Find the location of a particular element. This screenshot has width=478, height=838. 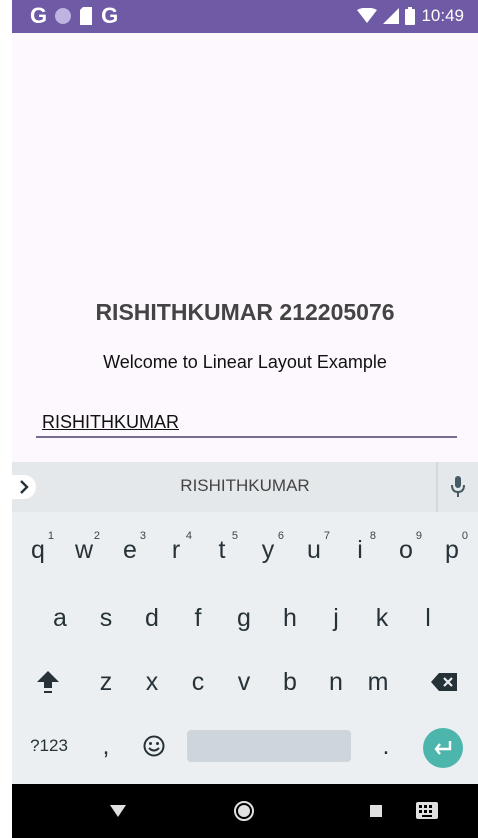

status-bar: G G 10:49 is located at coordinates (245, 16).